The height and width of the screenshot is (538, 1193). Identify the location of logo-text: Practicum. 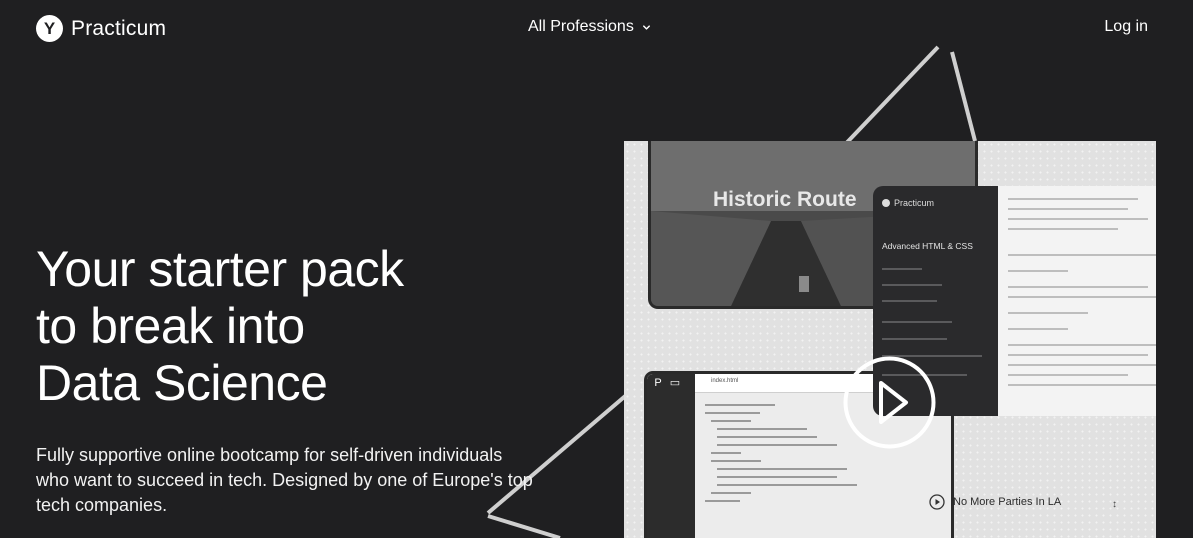
(119, 28).